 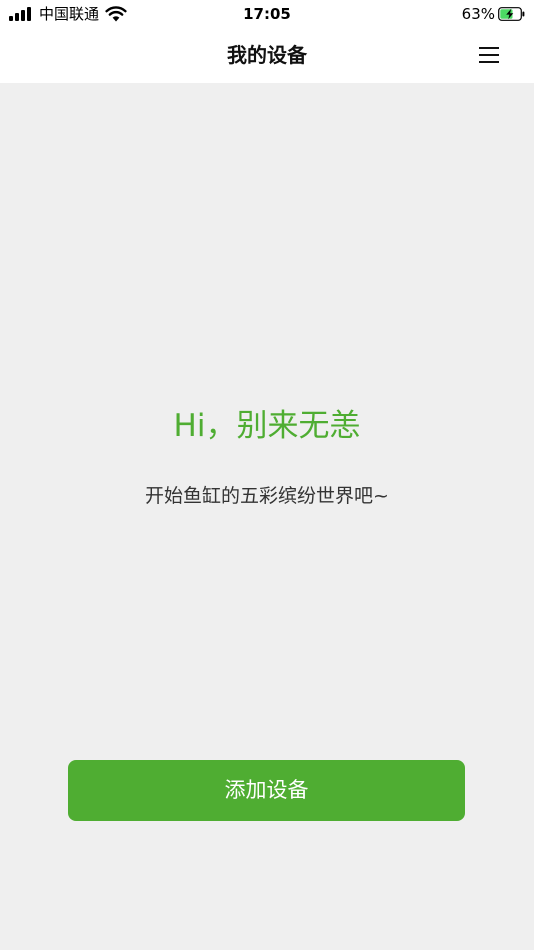 I want to click on battery-charging-icon, so click(x=511, y=14).